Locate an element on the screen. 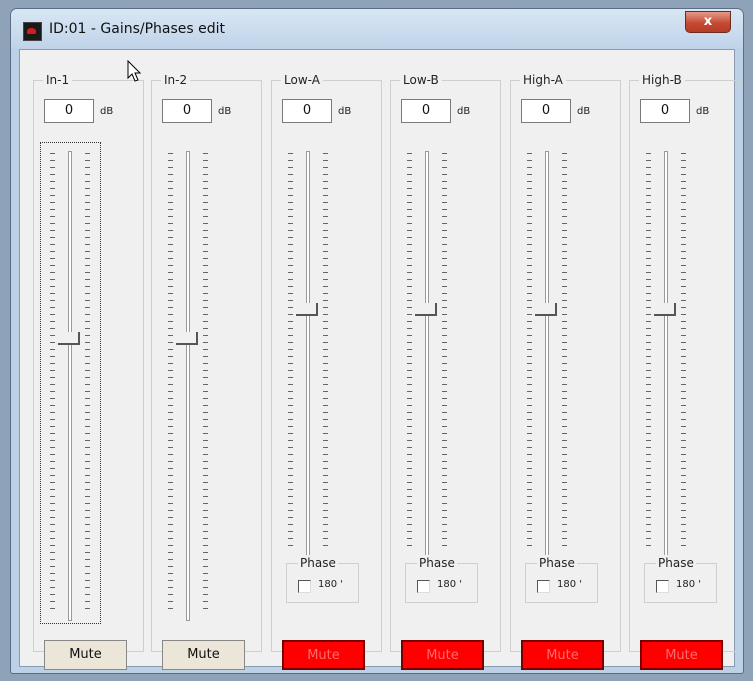 The image size is (753, 681). close-button: x is located at coordinates (708, 22).